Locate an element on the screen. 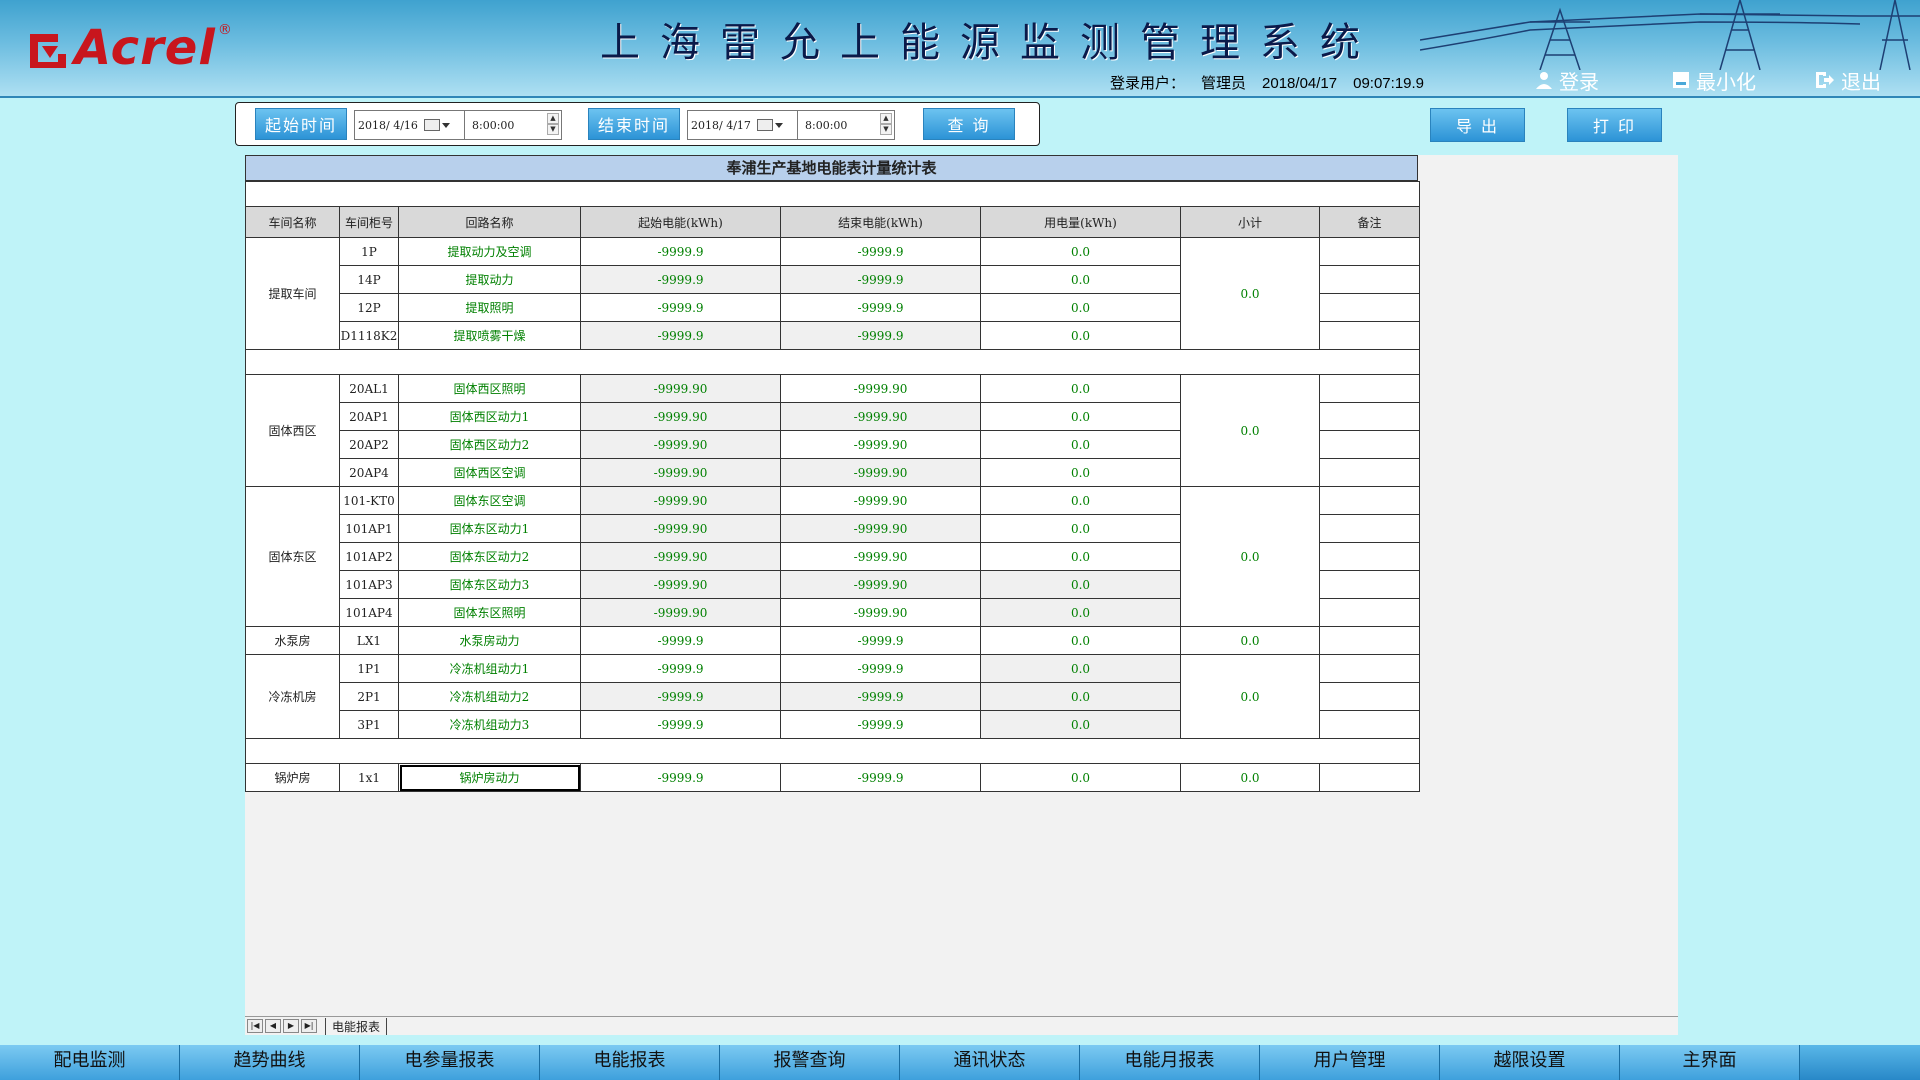  minimize-button: 最小化 is located at coordinates (1714, 81).